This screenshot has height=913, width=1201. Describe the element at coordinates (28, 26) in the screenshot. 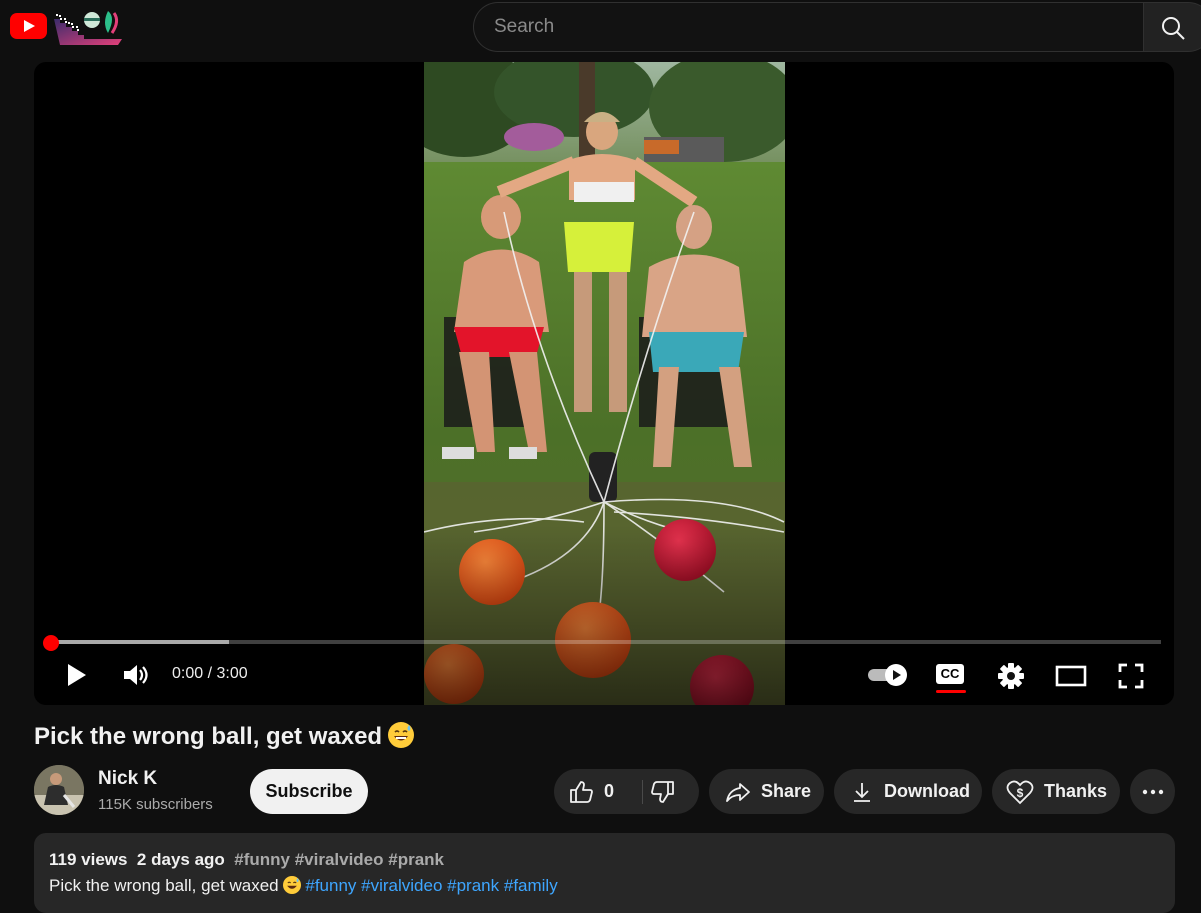

I see `youtube-logo-icon` at that location.